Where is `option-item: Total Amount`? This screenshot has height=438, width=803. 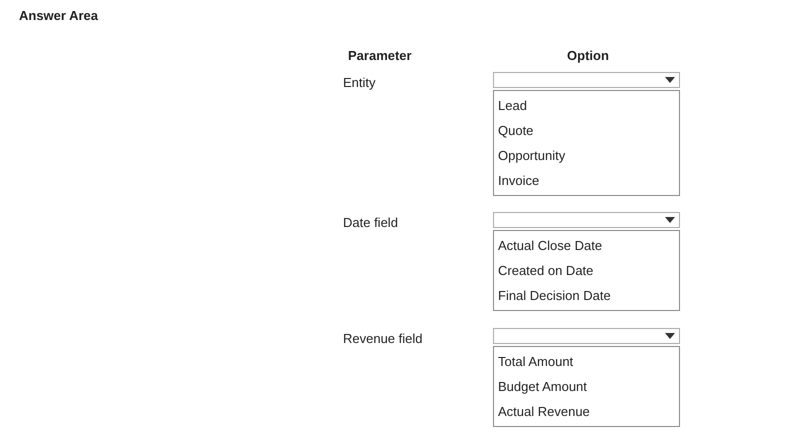 option-item: Total Amount is located at coordinates (586, 361).